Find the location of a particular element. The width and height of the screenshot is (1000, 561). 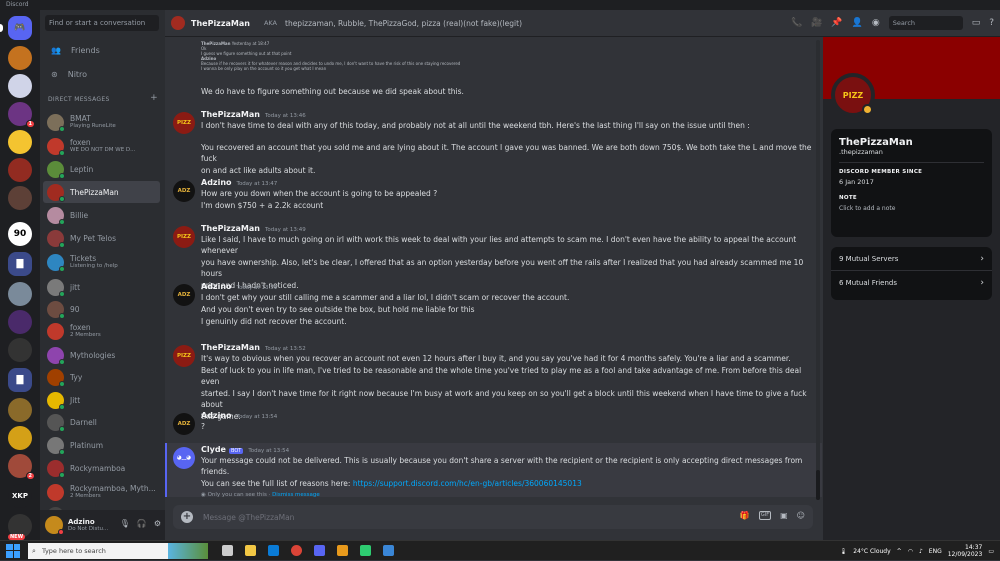

dm-item: foxen 2 Members is located at coordinates (101, 331).